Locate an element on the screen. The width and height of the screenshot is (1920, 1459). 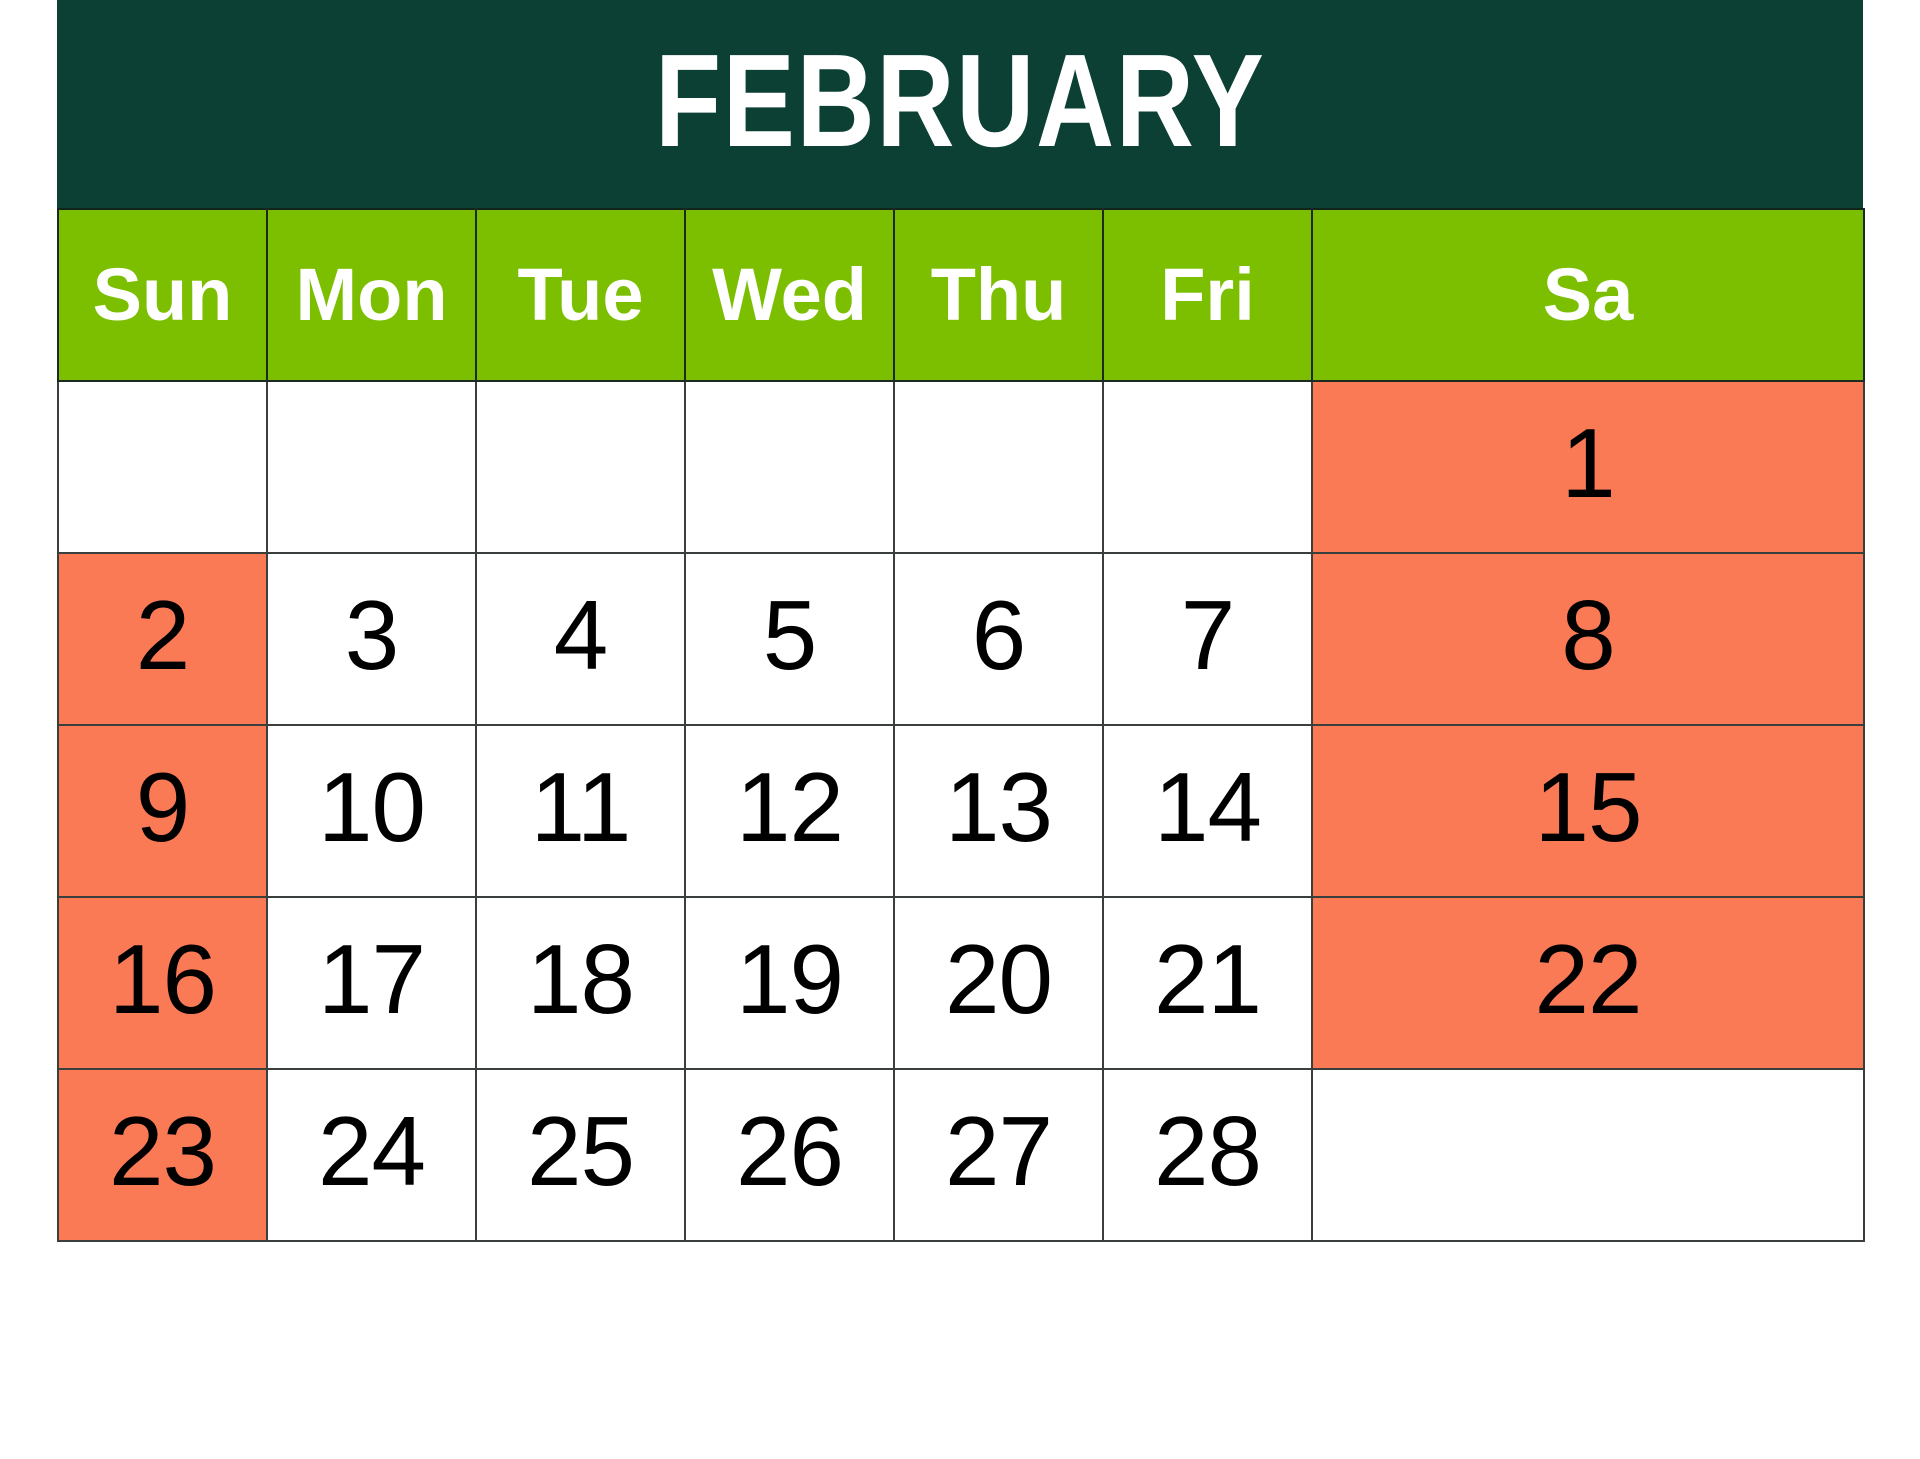
calendar-day-cell: 26 is located at coordinates (789, 1155).